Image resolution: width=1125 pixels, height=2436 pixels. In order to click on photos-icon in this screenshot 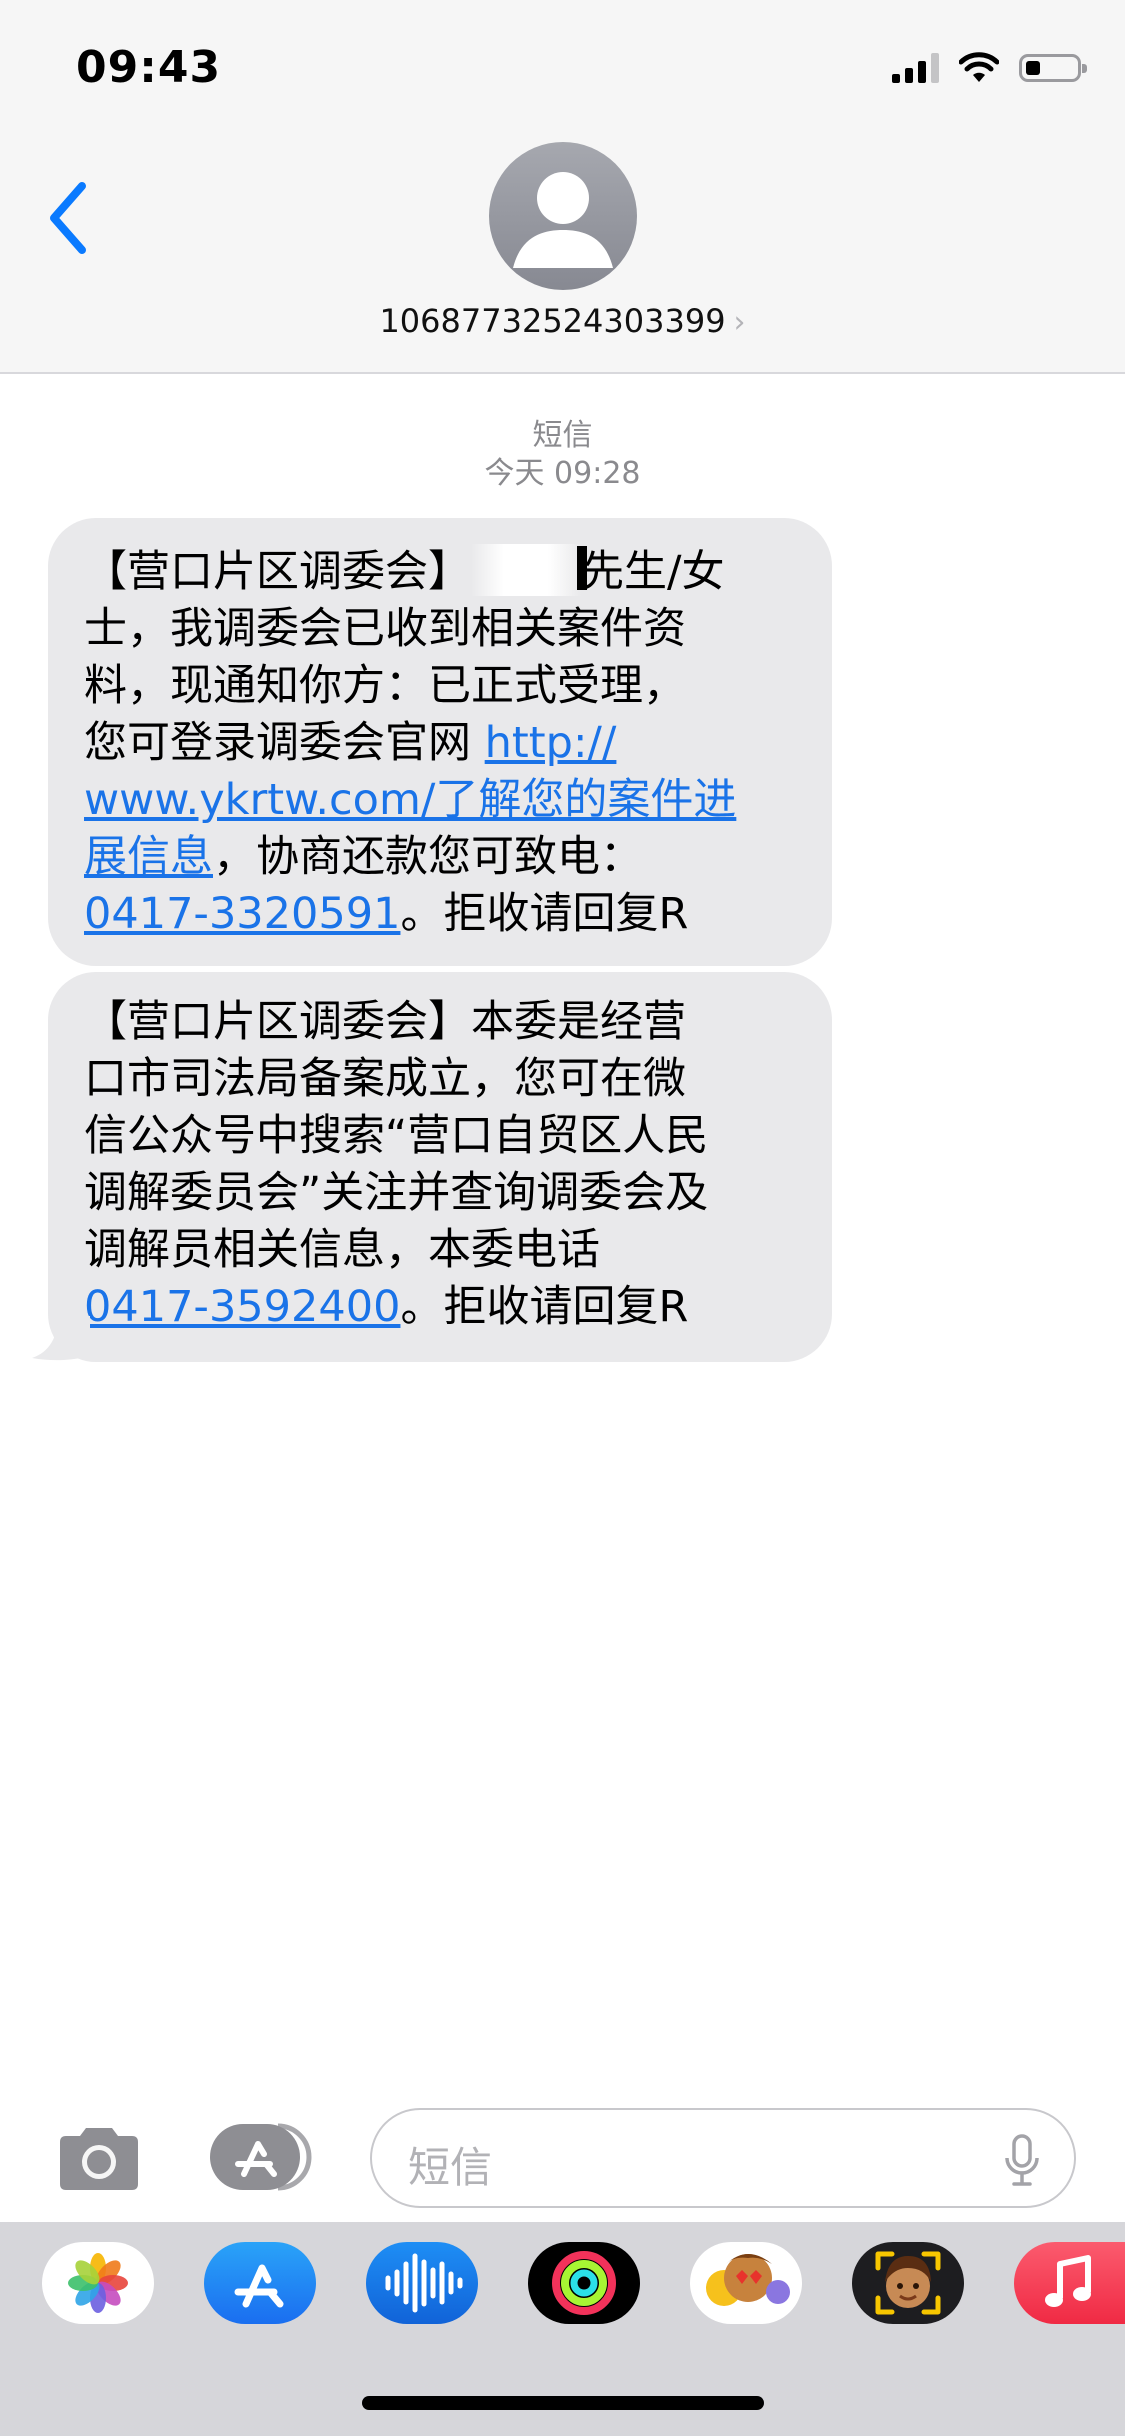, I will do `click(98, 2283)`.